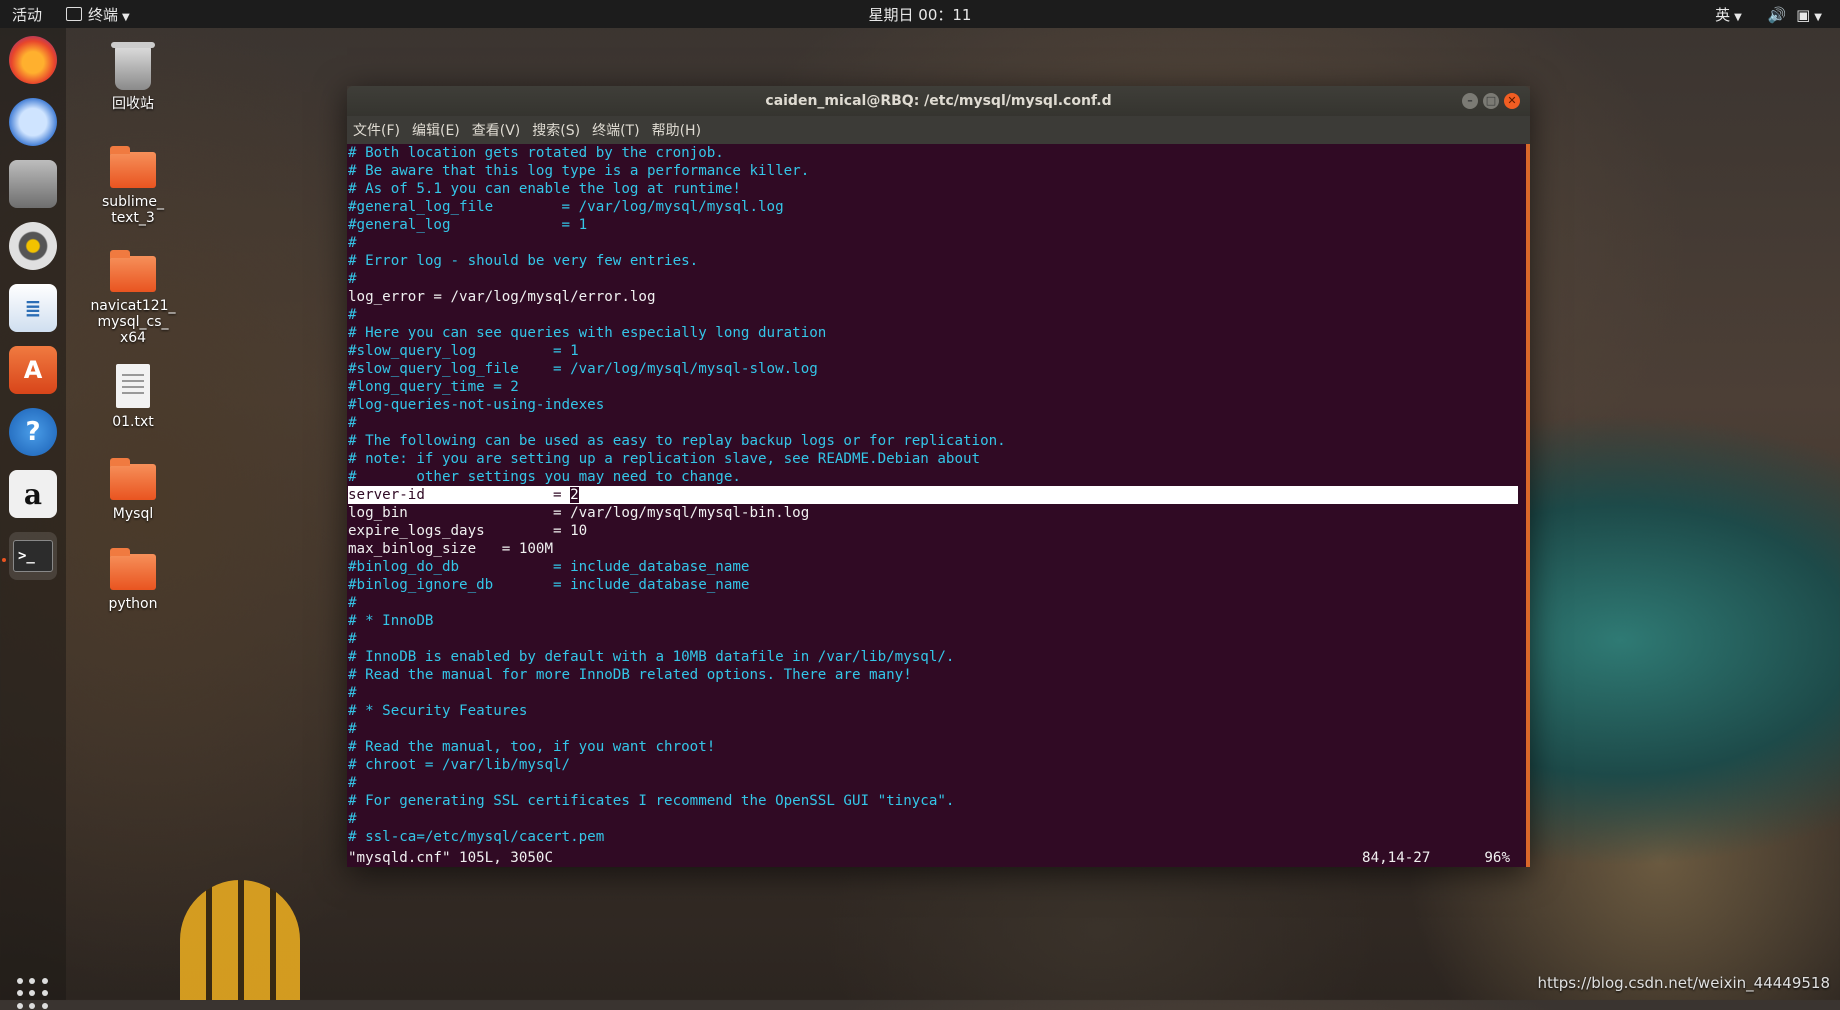  I want to click on top-bar: 活动 终端 ▼ 星期日 00：11 英 ▼ 🔊 ▣ ▼, so click(920, 14).